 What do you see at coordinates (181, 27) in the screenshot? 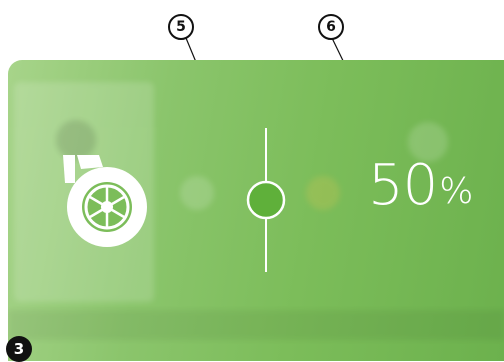
I see `callout-5: 5` at bounding box center [181, 27].